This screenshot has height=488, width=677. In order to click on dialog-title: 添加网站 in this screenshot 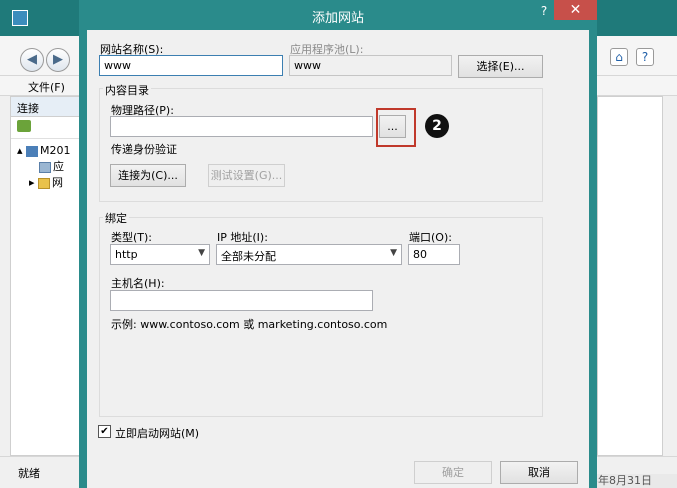, I will do `click(337, 18)`.